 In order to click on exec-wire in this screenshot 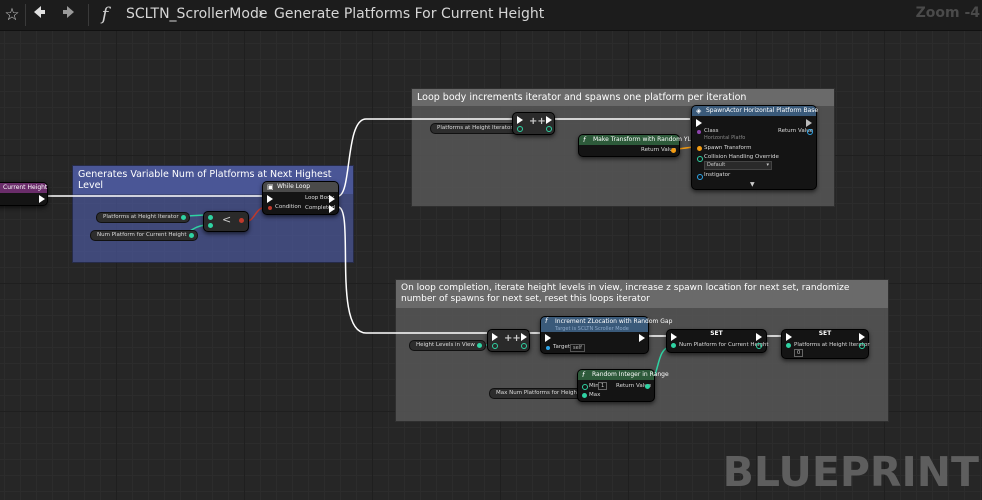, I will do `click(412, 270)`.